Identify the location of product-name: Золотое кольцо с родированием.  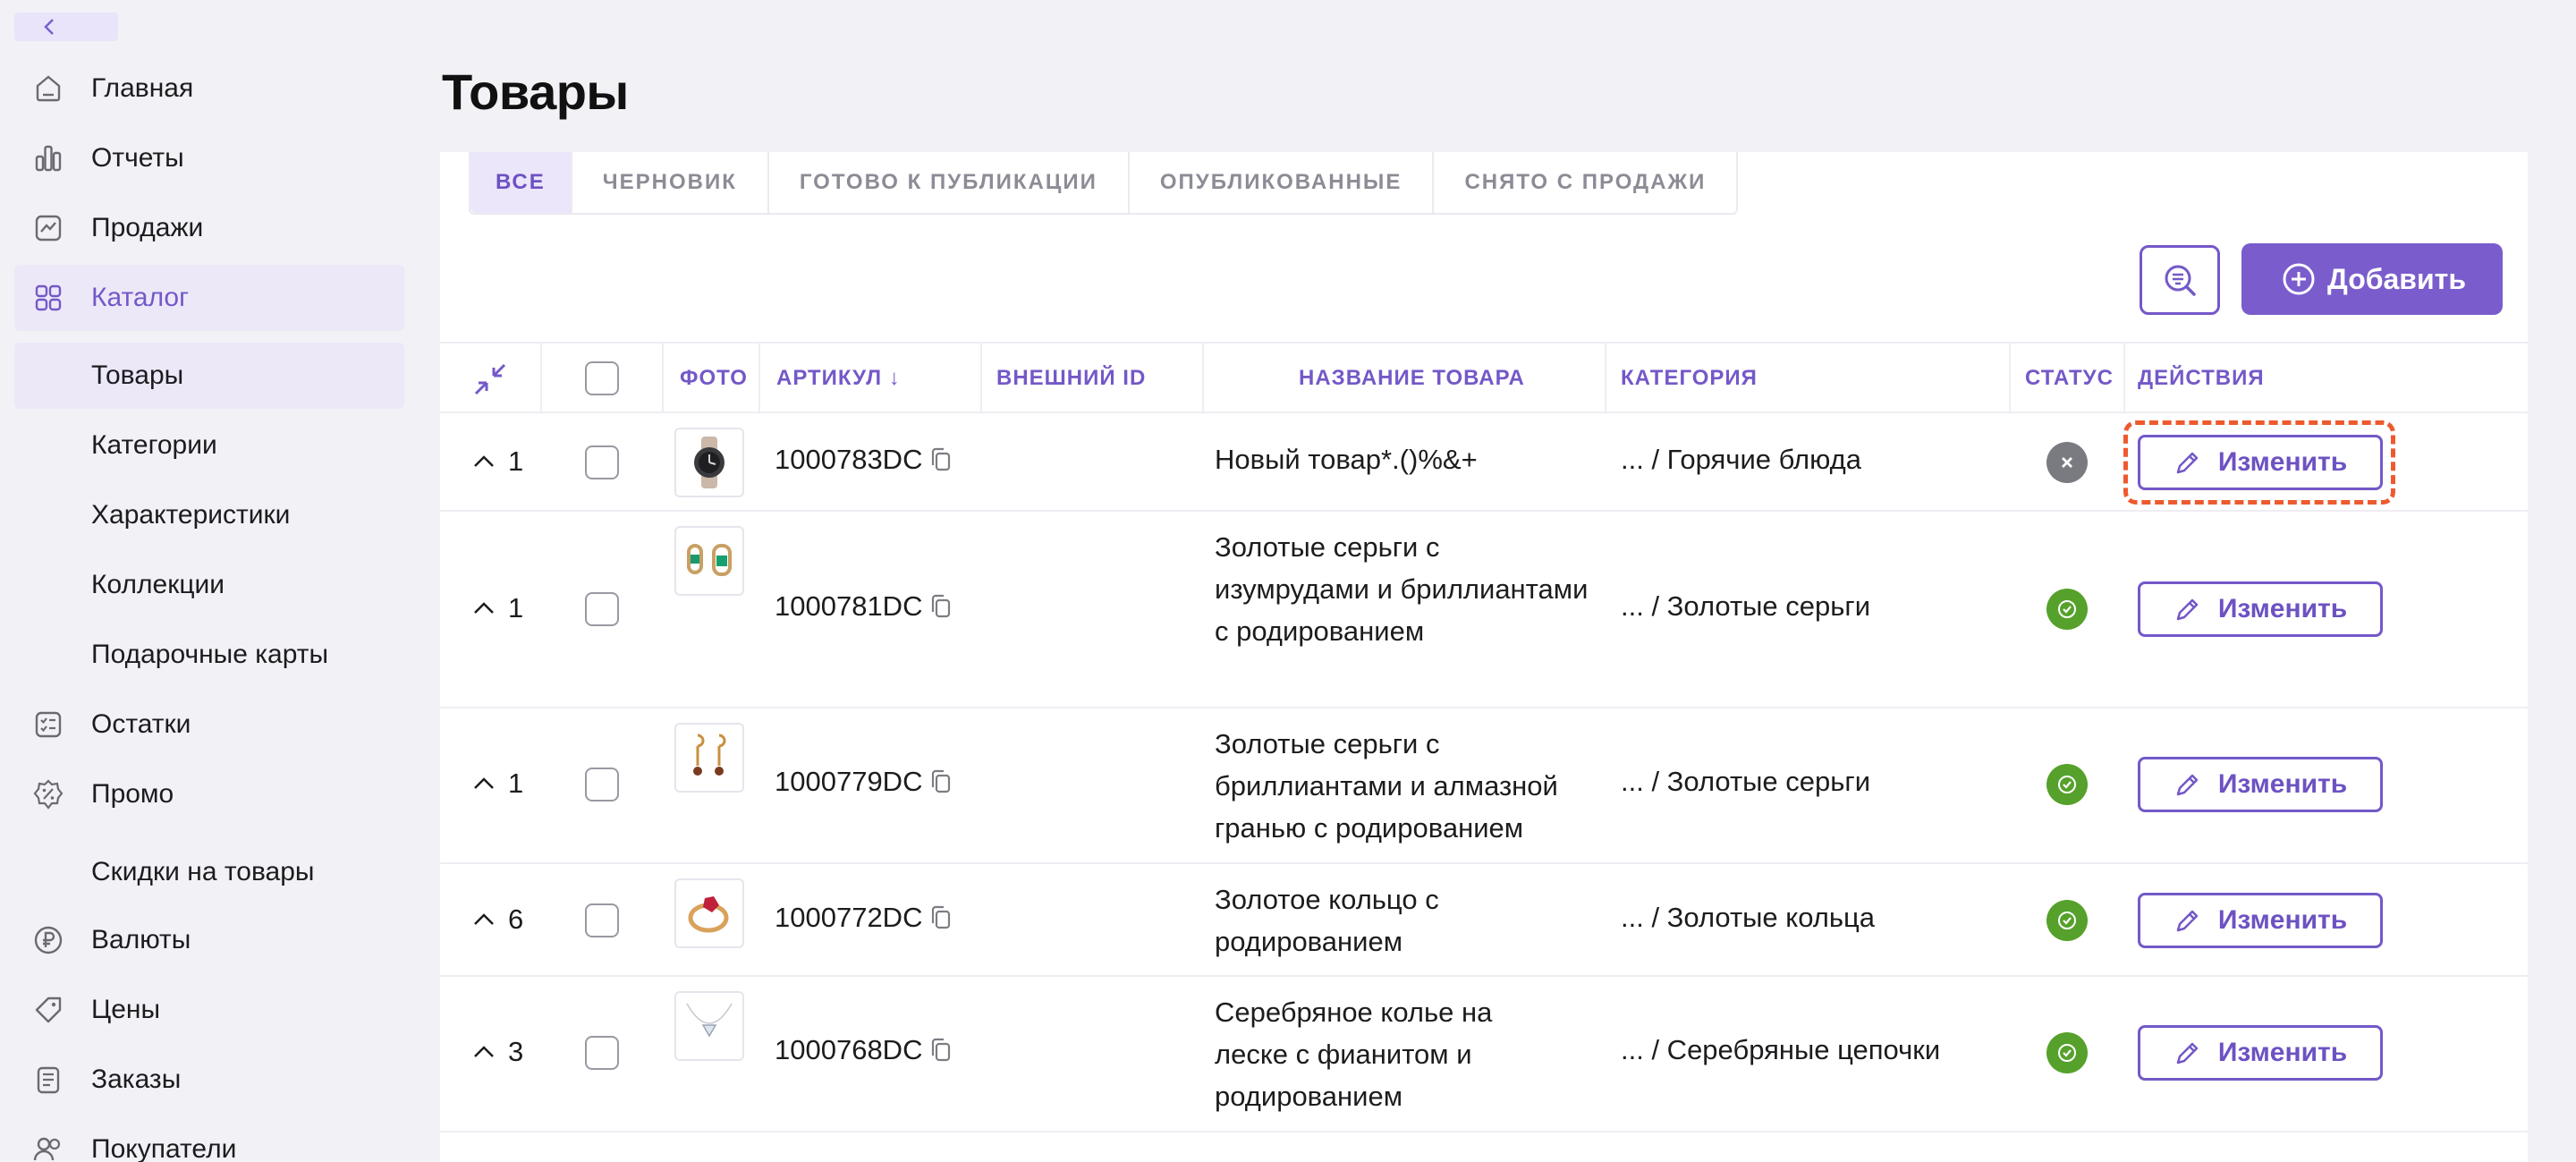
(1327, 921).